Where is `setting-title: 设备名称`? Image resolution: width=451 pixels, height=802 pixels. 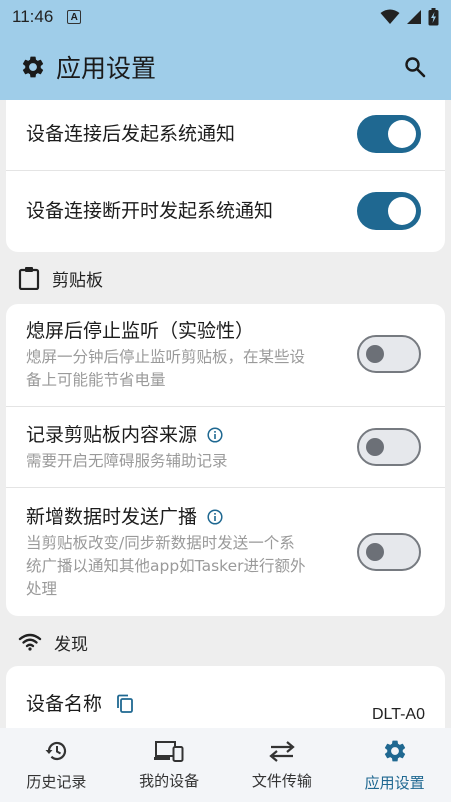
setting-title: 设备名称 is located at coordinates (186, 704).